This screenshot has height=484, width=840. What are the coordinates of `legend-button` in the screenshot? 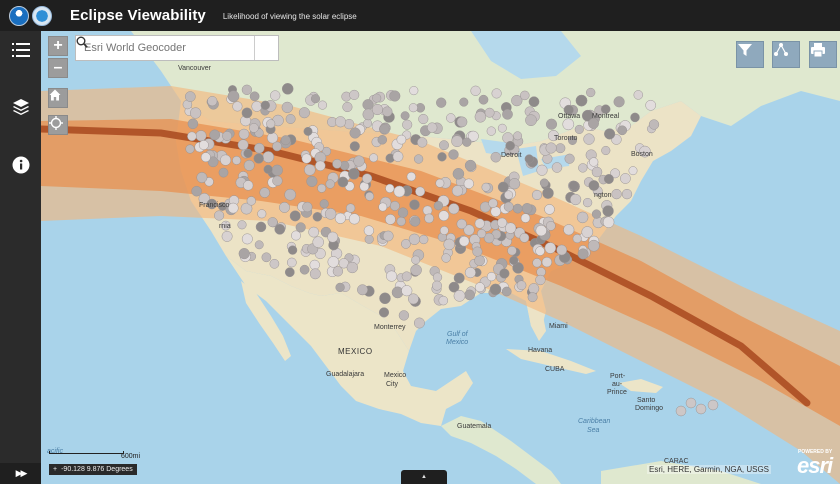 It's located at (20, 49).